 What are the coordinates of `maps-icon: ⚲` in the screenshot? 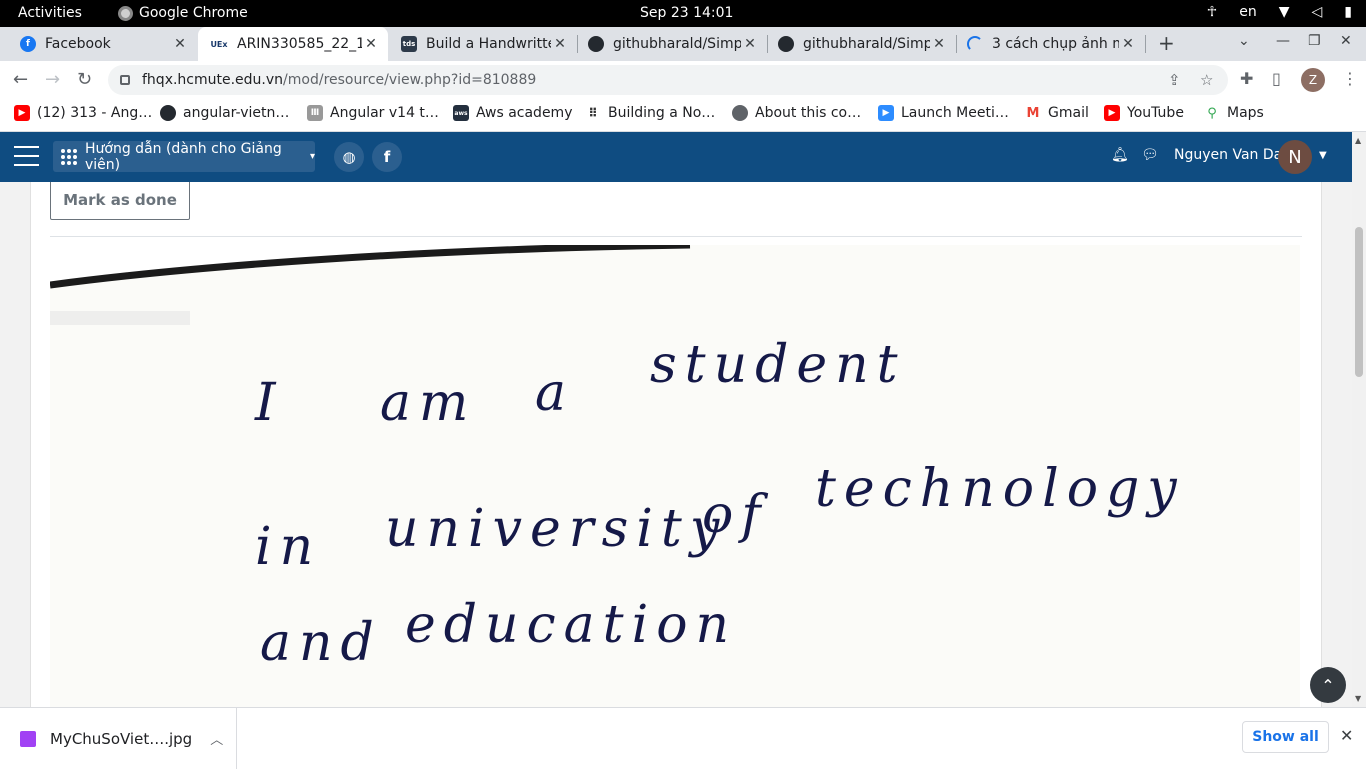 It's located at (1212, 113).